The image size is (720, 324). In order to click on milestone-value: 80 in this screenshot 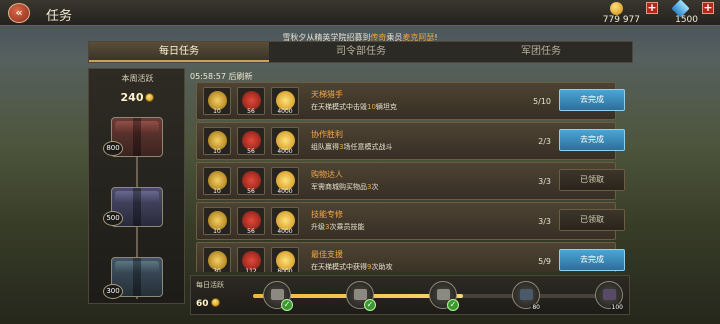, I will do `click(536, 307)`.